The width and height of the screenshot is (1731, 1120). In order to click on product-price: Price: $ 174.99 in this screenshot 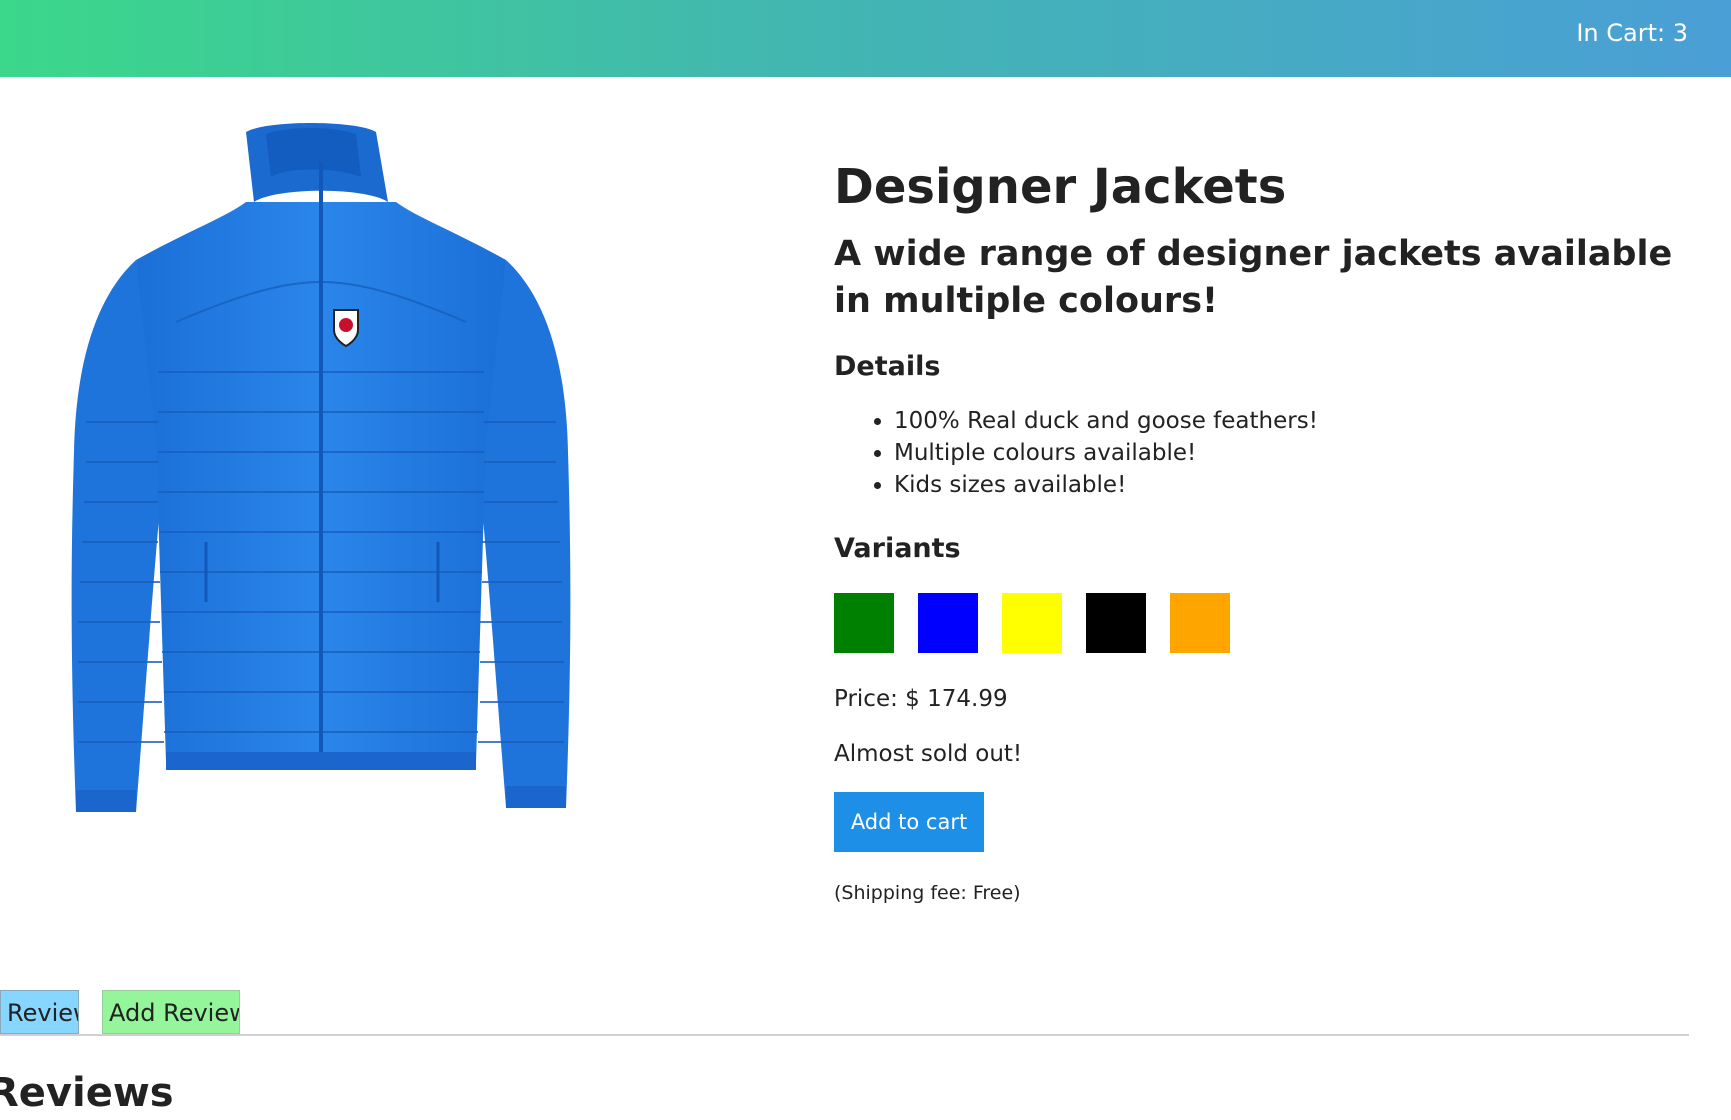, I will do `click(921, 699)`.